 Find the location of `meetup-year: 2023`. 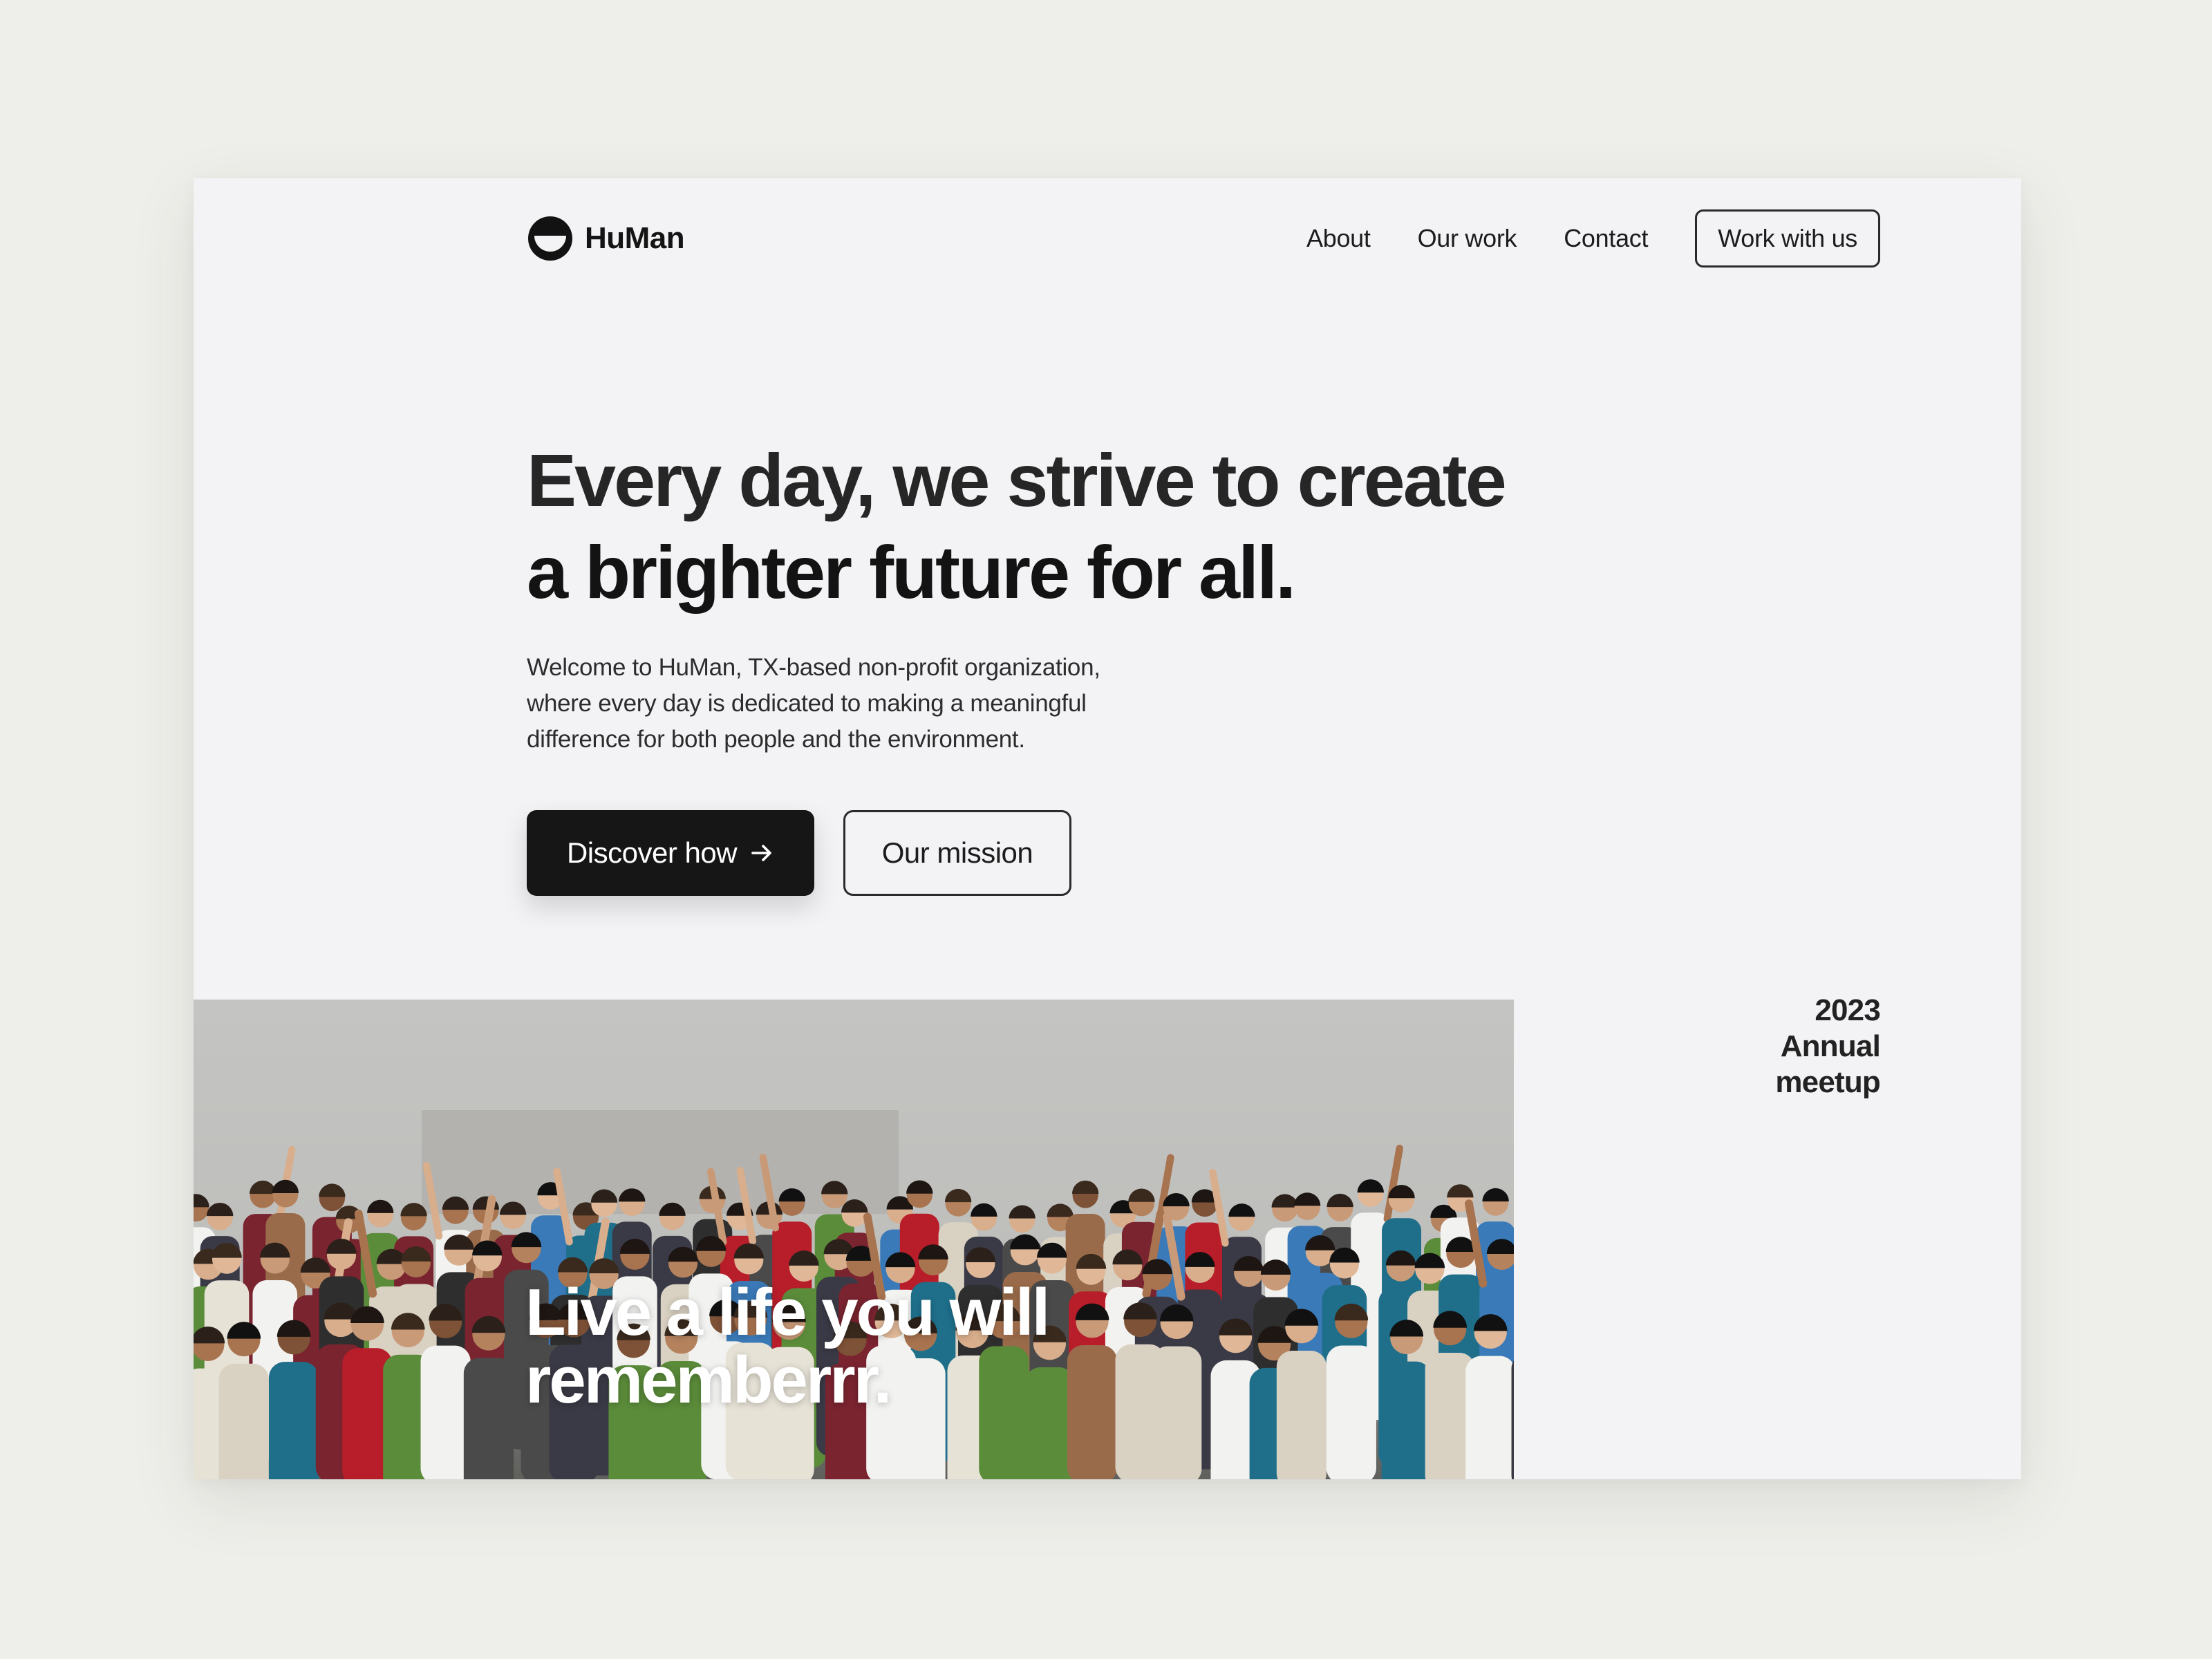

meetup-year: 2023 is located at coordinates (1848, 1010).